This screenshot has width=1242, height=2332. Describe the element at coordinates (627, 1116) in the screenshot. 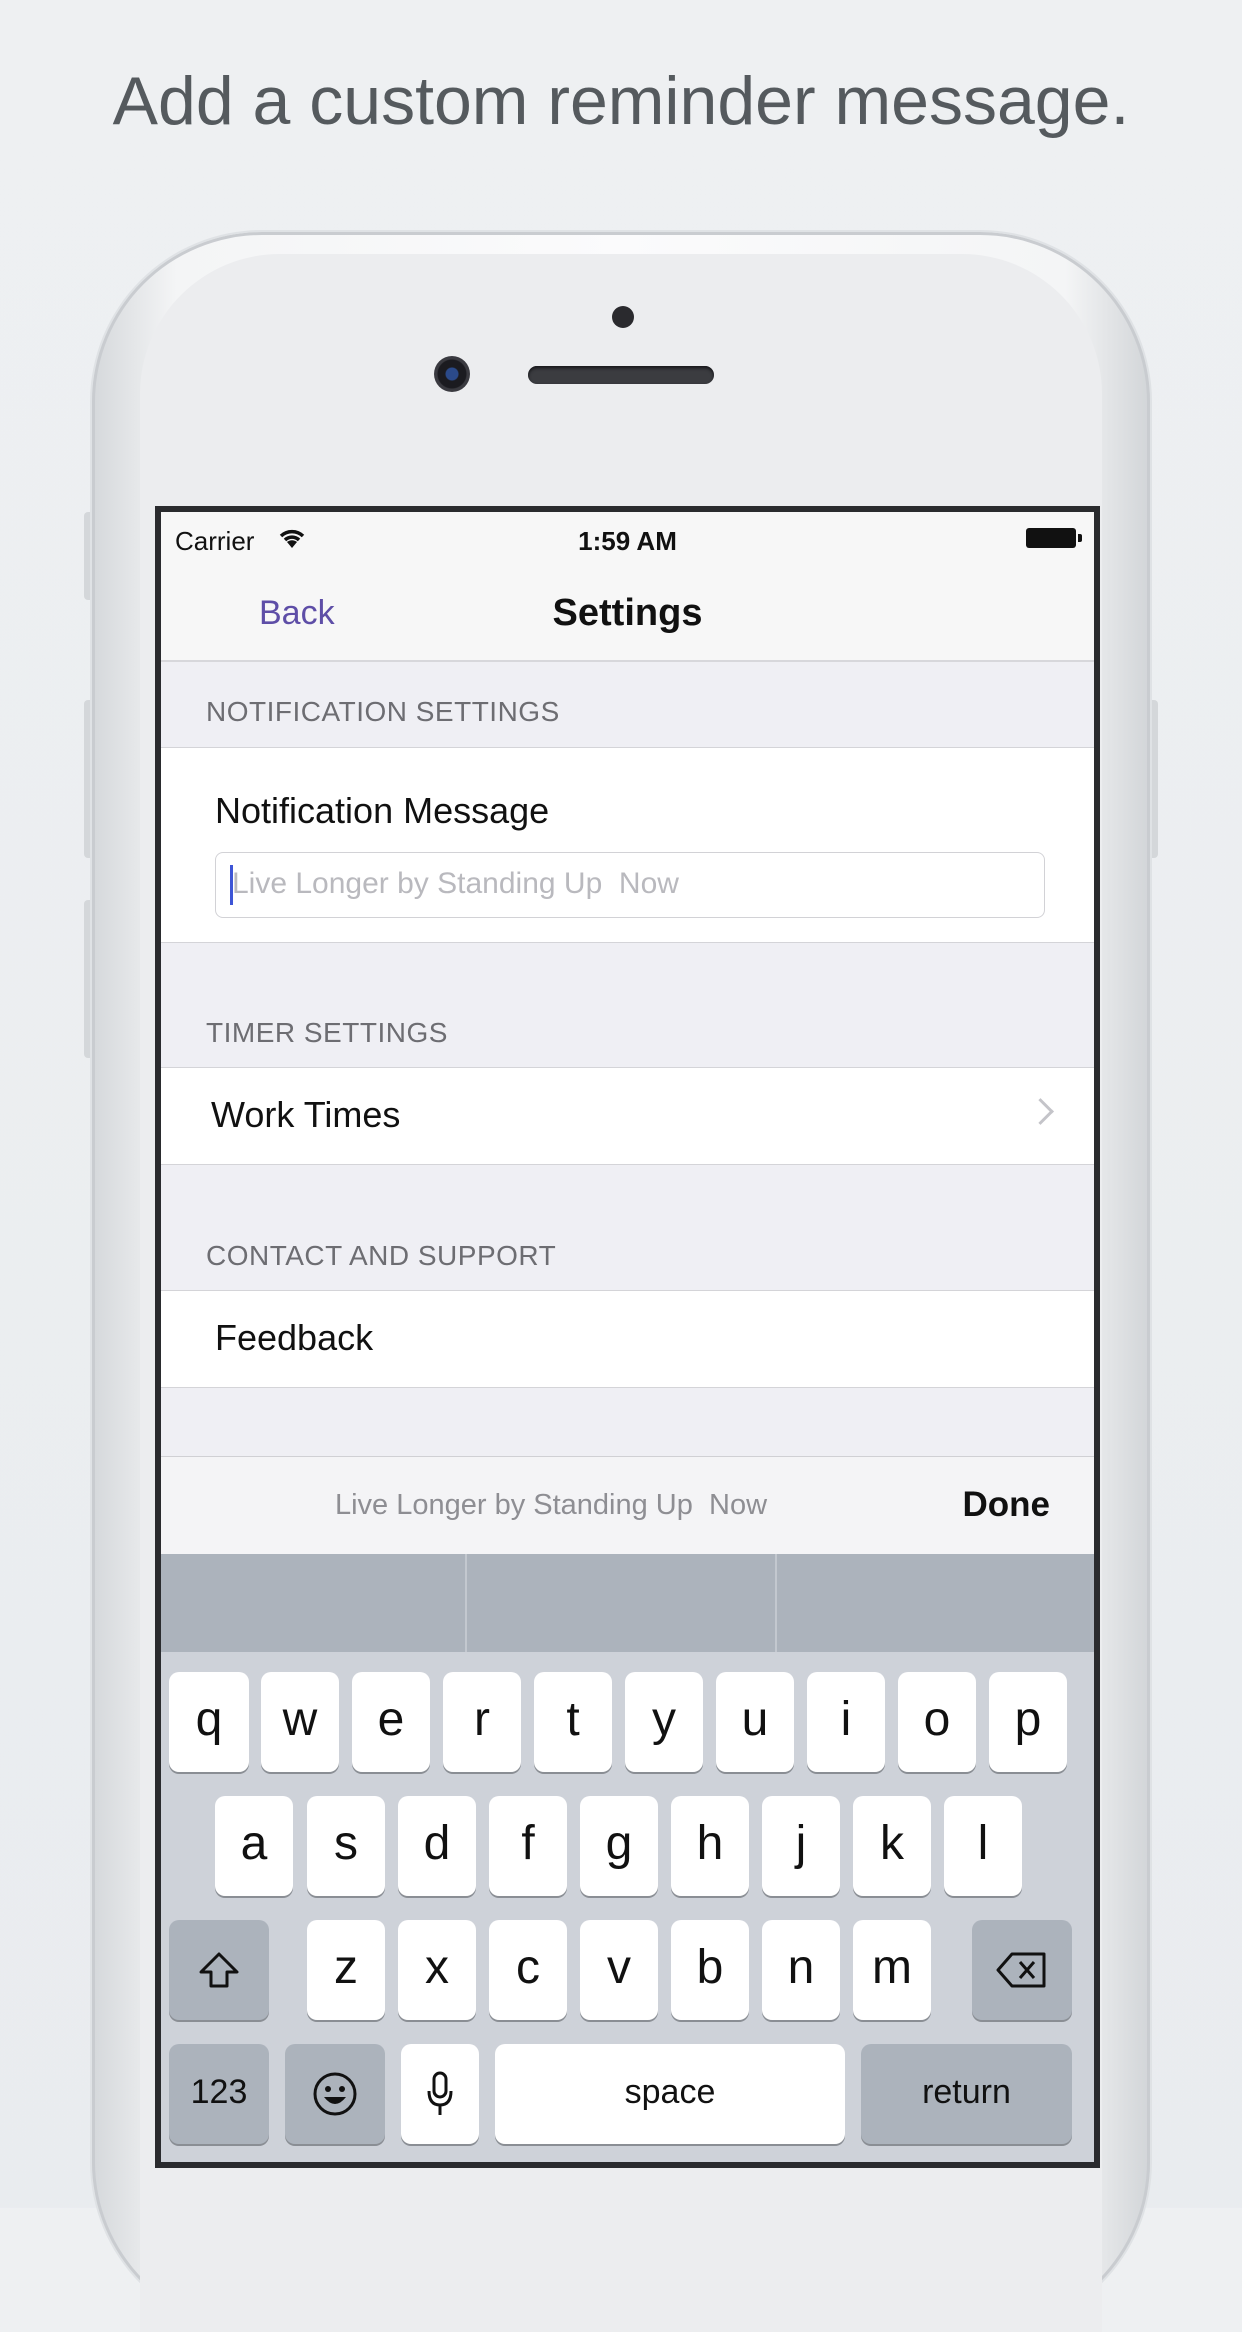

I see `work-times-cell: Work Times` at that location.